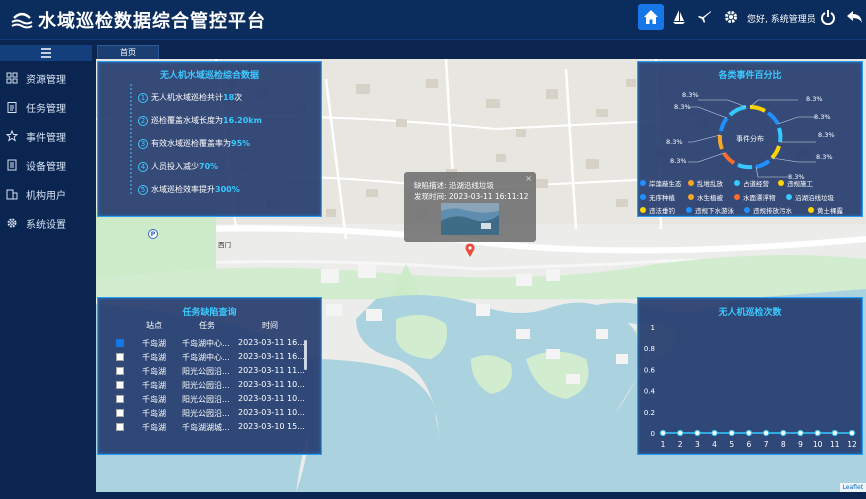 Image resolution: width=866 pixels, height=499 pixels. I want to click on stat-row-coverage-length: 2 巡检覆盖水域长度为 16.20km, so click(200, 120).